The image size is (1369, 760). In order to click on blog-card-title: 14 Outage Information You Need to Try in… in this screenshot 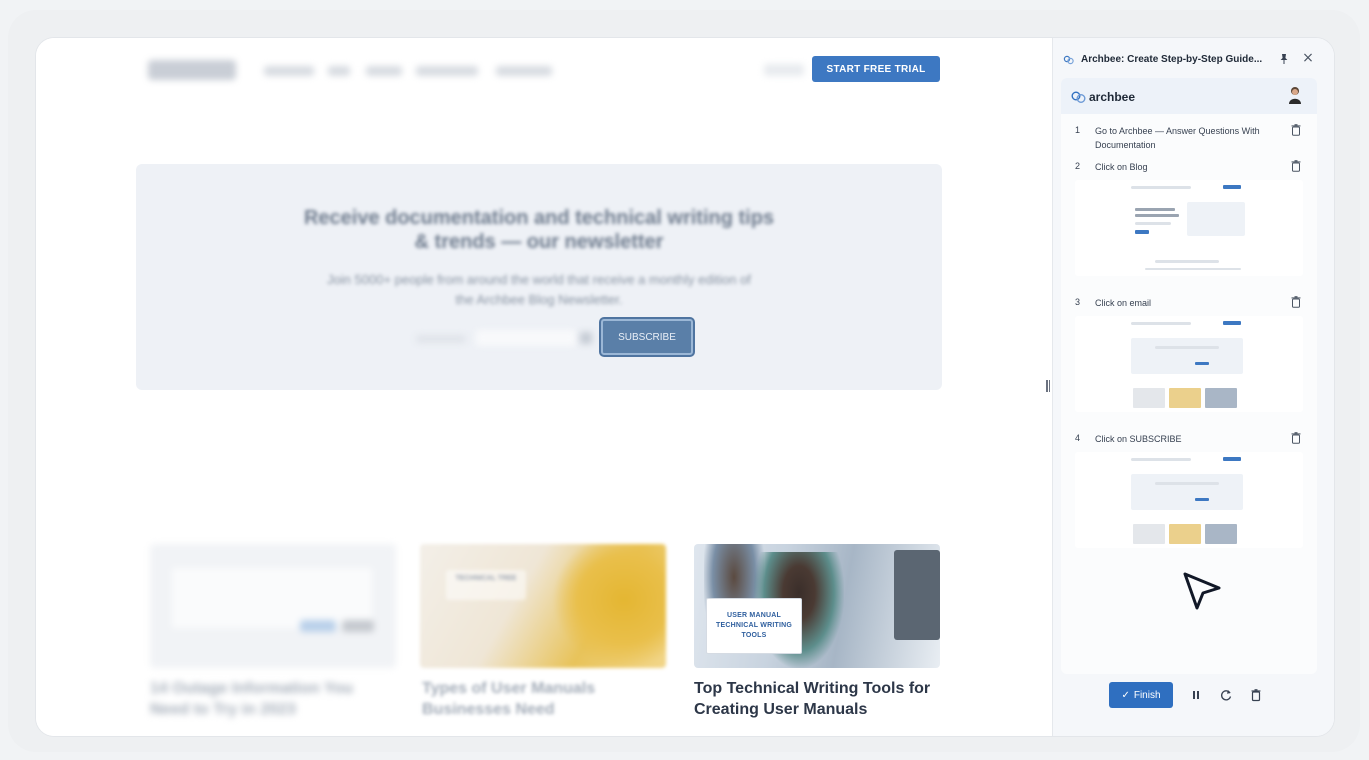, I will do `click(270, 699)`.